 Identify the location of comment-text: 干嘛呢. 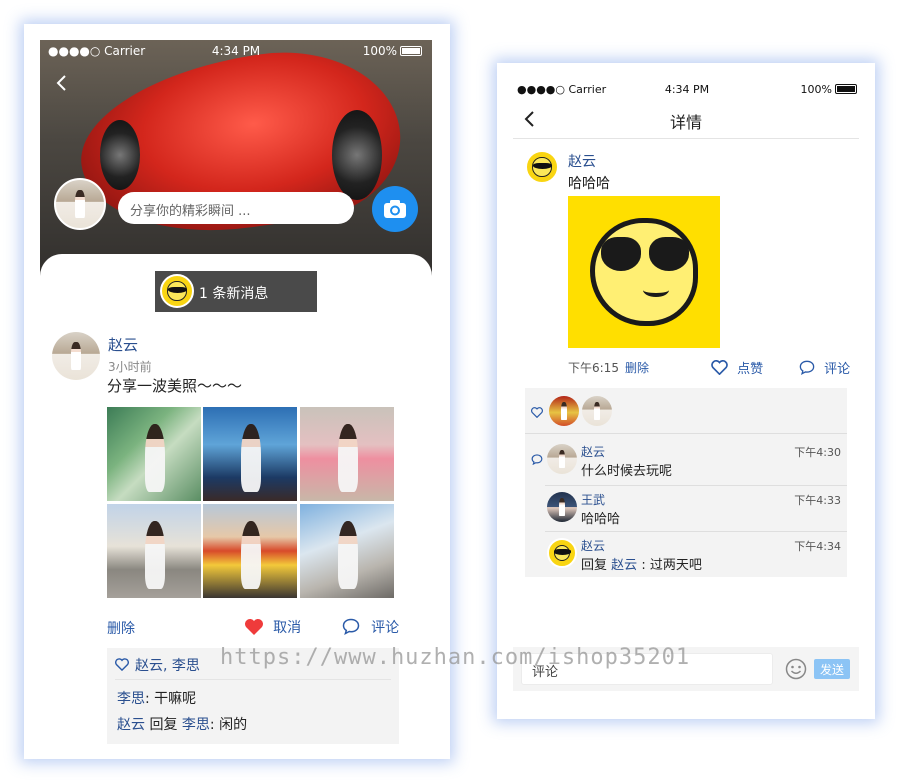
(175, 699).